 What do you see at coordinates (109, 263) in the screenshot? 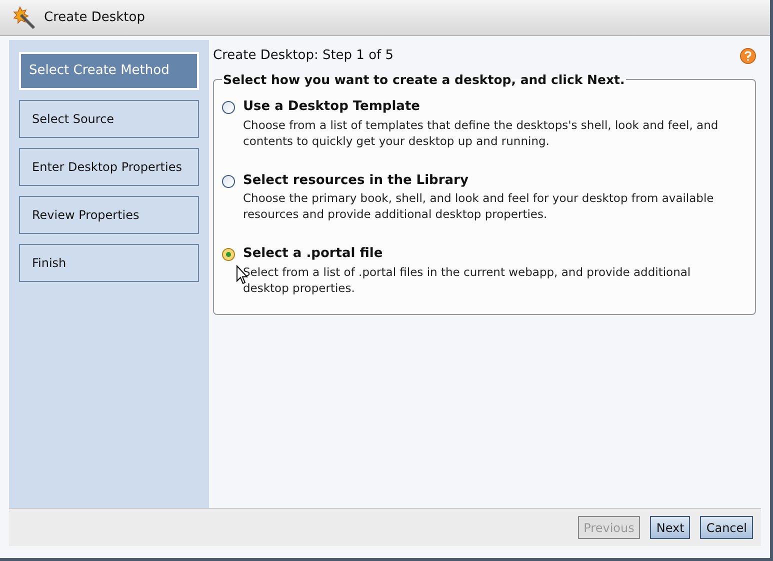
I see `wizard-step: Finish` at bounding box center [109, 263].